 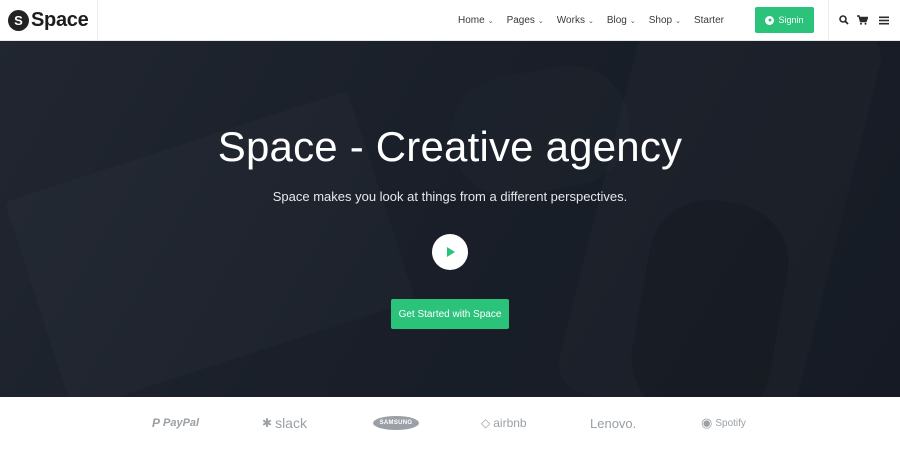 I want to click on nav-item-label: Starter, so click(x=708, y=20).